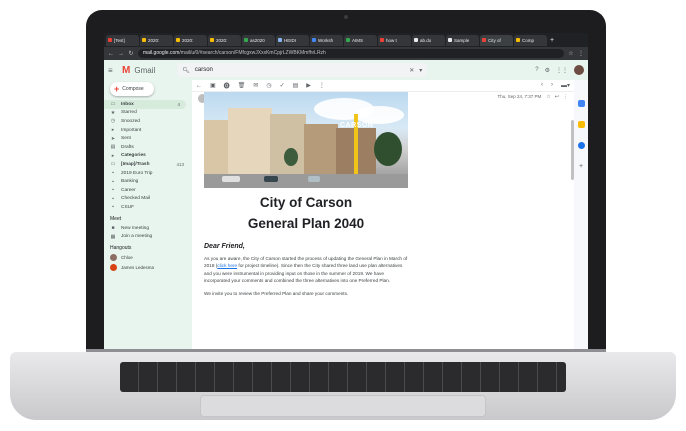  I want to click on browser-tab: Sample, so click(462, 40).